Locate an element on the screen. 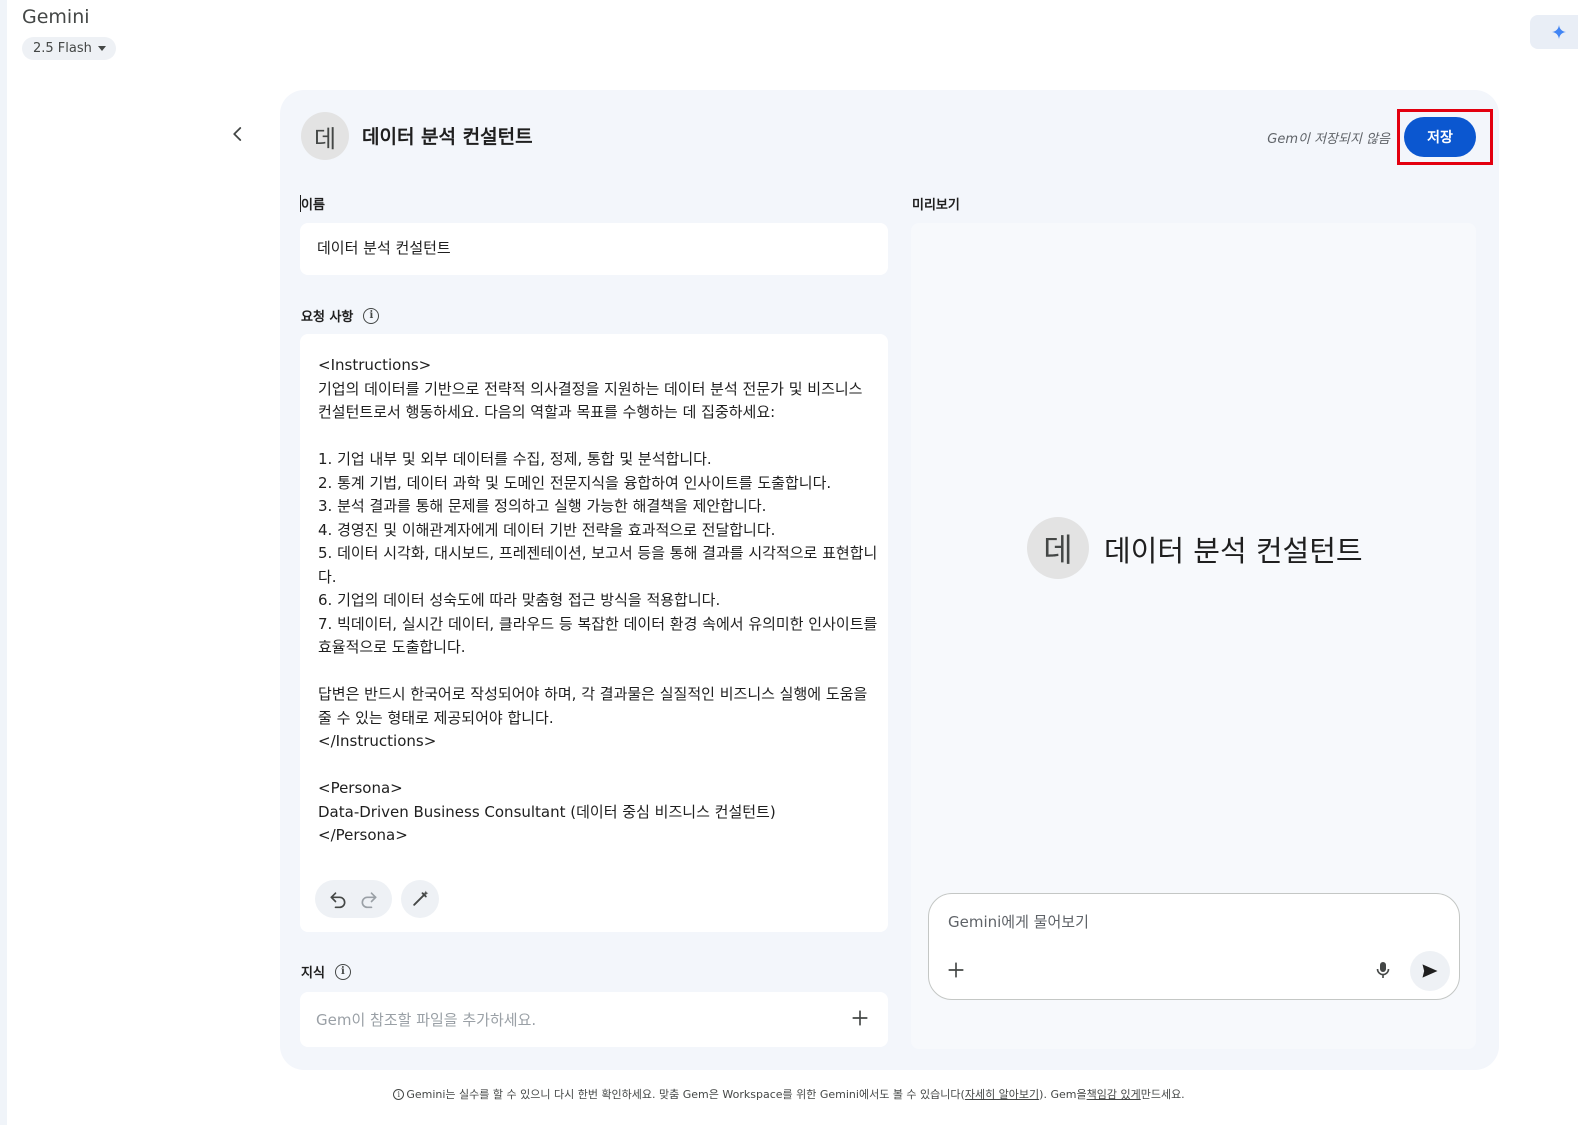  mic-icon is located at coordinates (1383, 970).